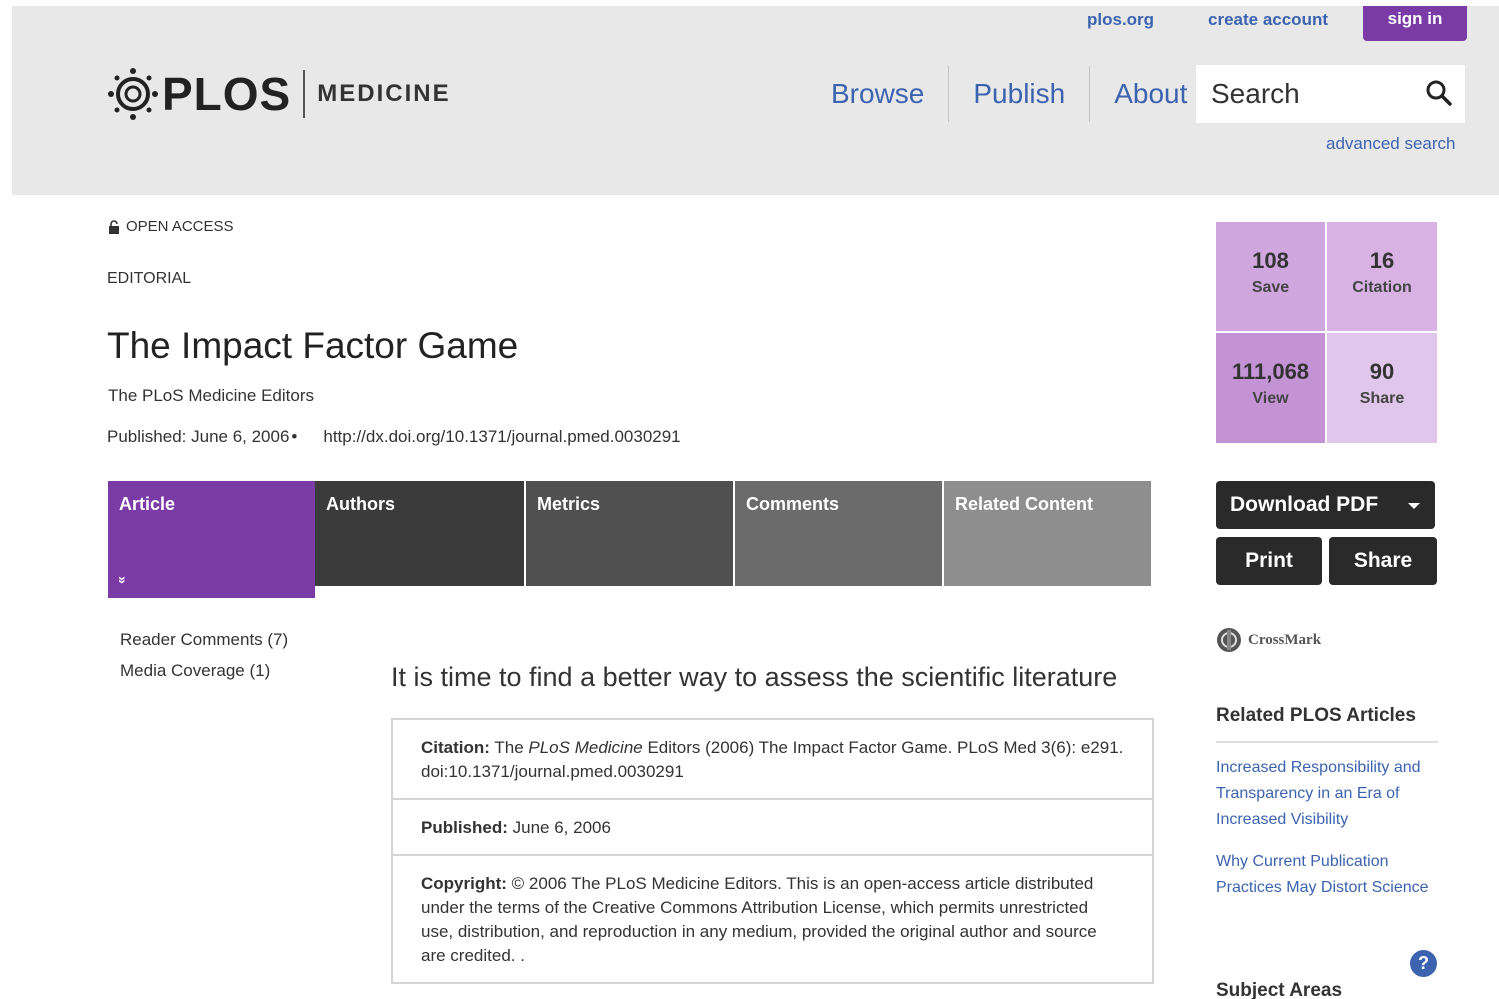 The image size is (1499, 999). Describe the element at coordinates (147, 504) in the screenshot. I see `tab-article-label: Article` at that location.